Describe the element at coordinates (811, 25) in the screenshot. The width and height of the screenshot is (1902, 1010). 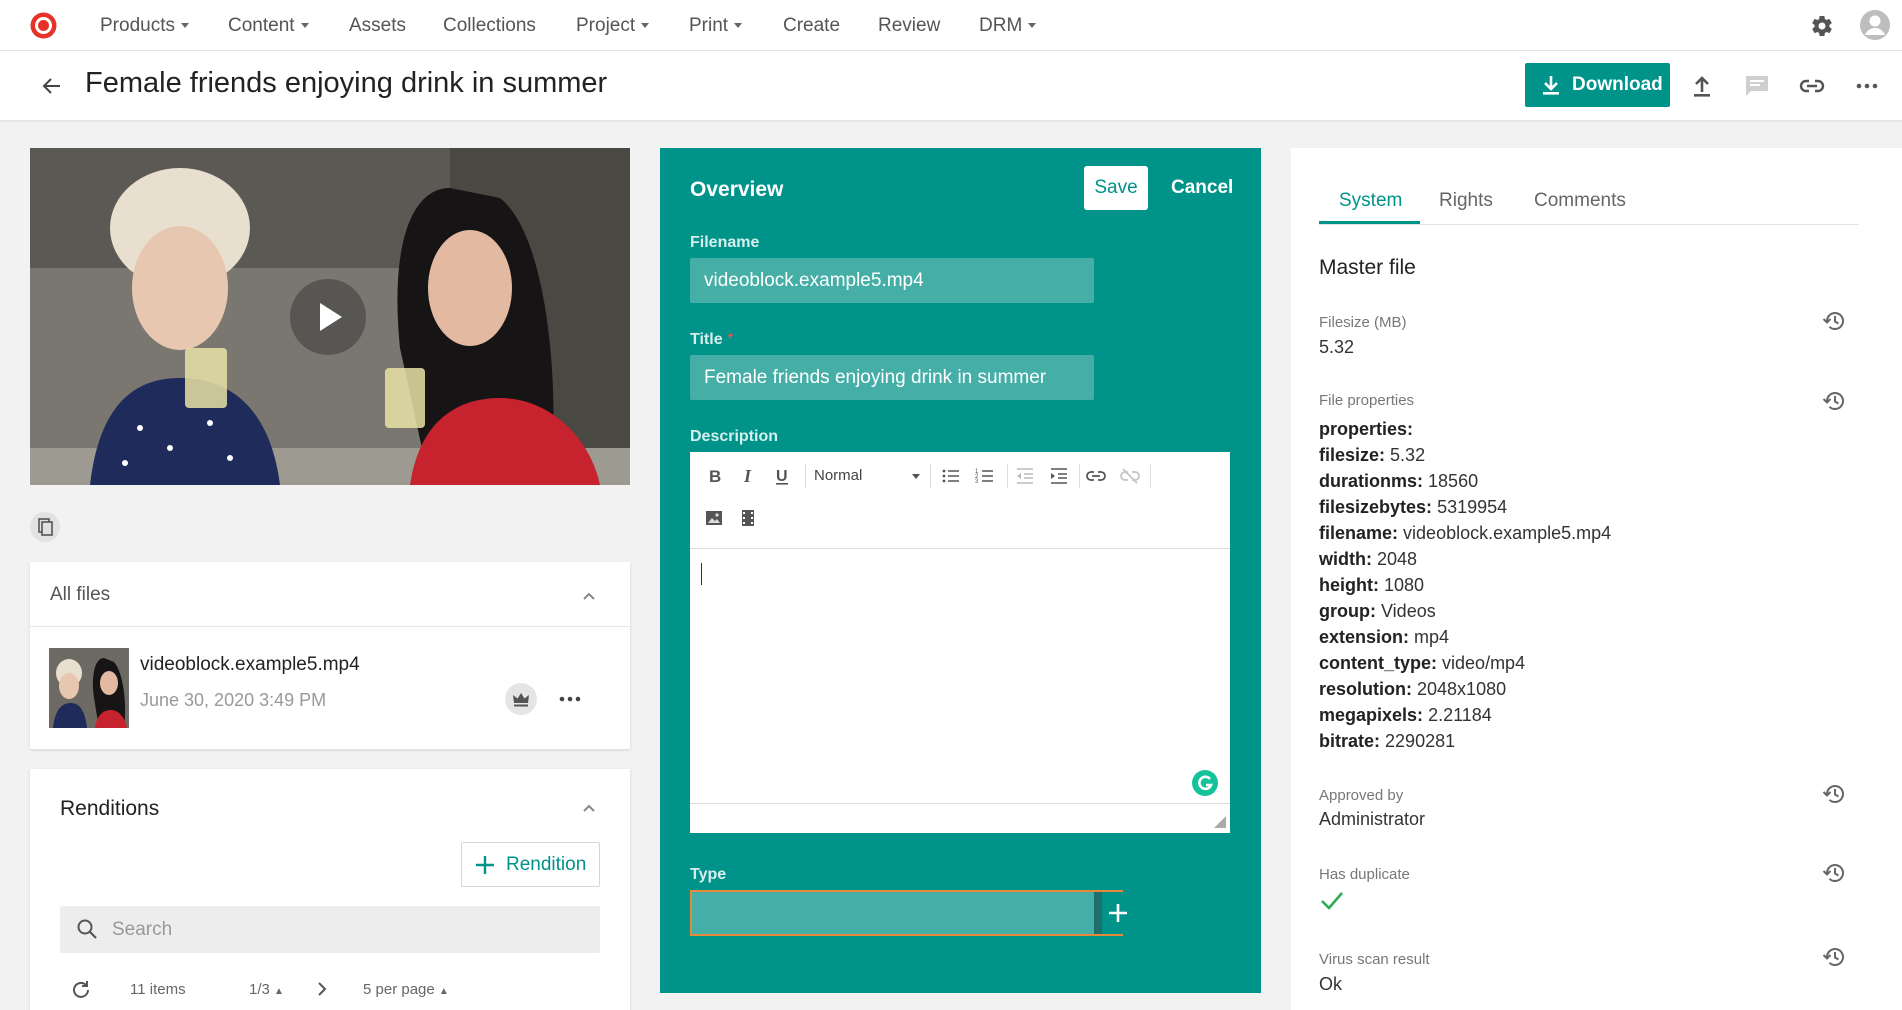
I see `nav-item-create: Create` at that location.